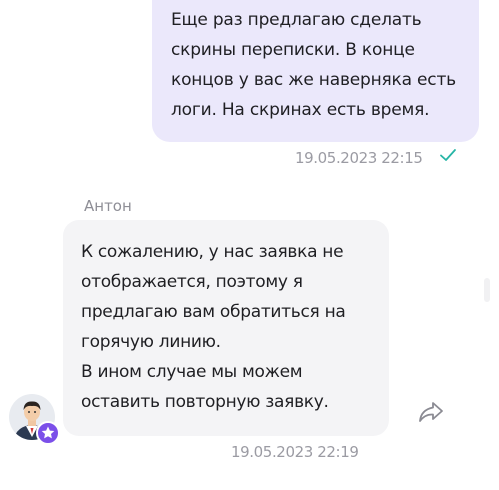  What do you see at coordinates (313, 80) in the screenshot?
I see `message-text-line: концов у вас же наверняка есть` at bounding box center [313, 80].